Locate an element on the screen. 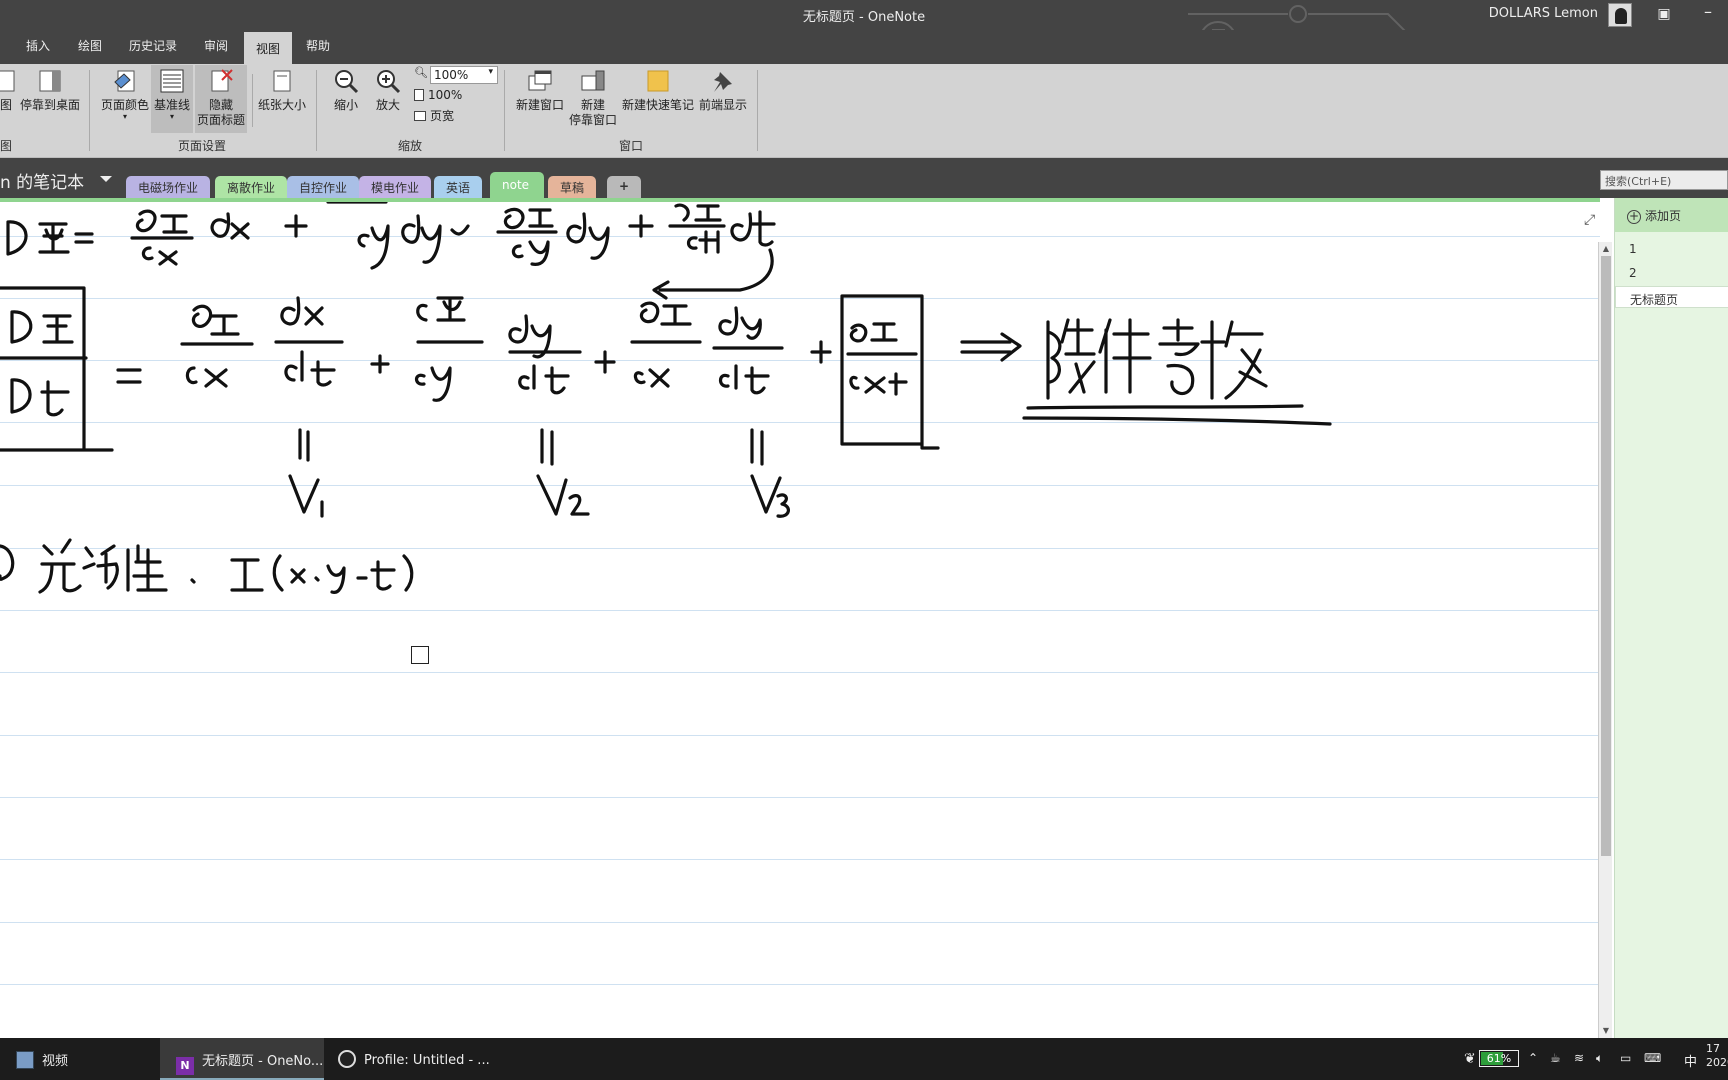 Image resolution: width=1728 pixels, height=1080 pixels. zoom-select: 100% ▾ is located at coordinates (464, 75).